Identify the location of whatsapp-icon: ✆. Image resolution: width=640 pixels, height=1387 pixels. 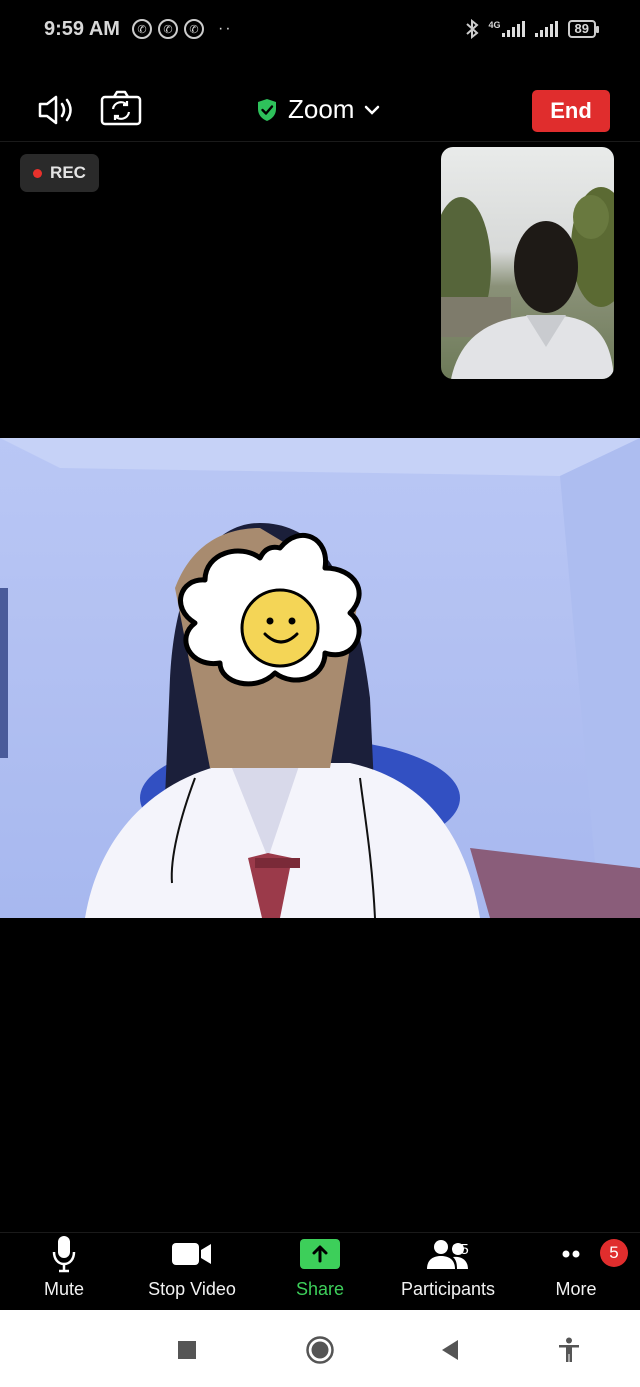
(167, 29).